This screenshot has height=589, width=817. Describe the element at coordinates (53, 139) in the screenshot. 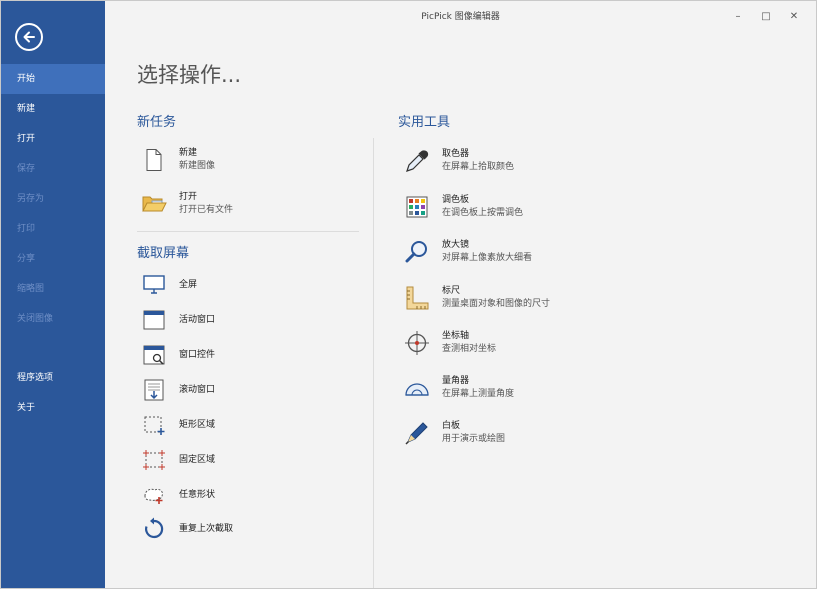

I see `sidebar-item-open: 打开` at that location.